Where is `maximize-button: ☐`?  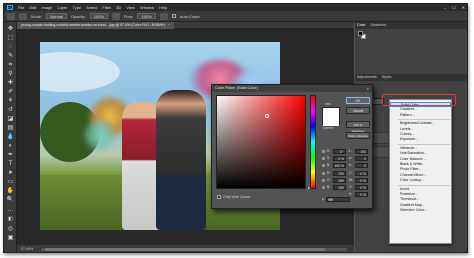 maximize-button: ☐ is located at coordinates (454, 7).